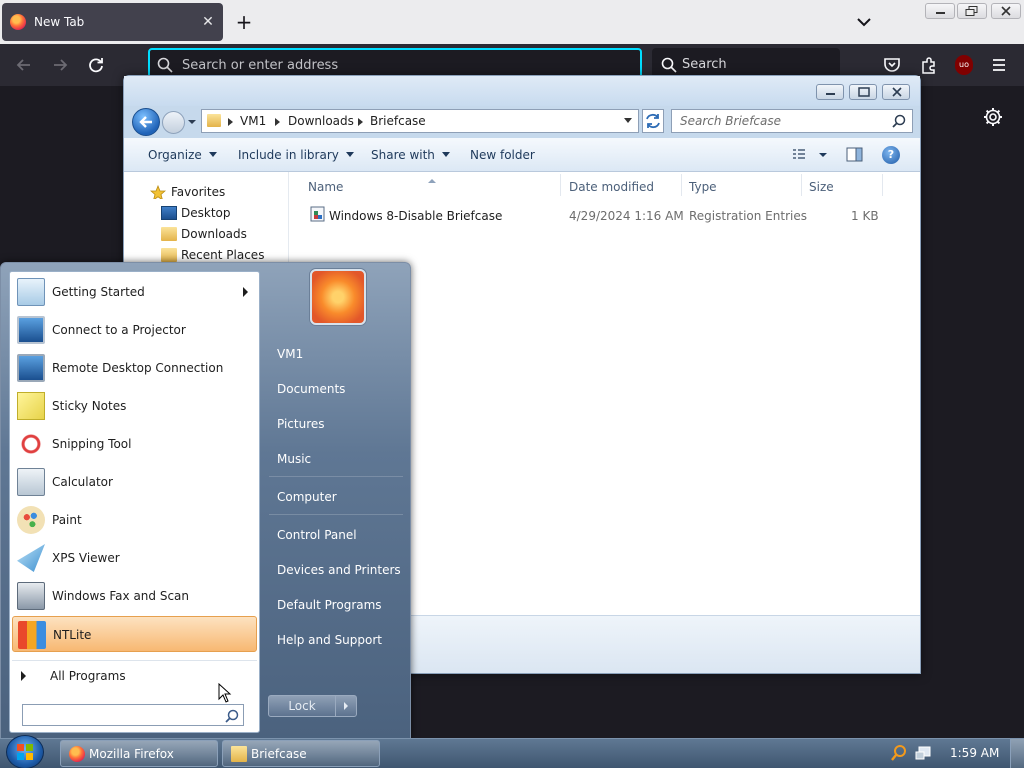 The image size is (1024, 768). I want to click on downloads-folder-icon, so click(169, 234).